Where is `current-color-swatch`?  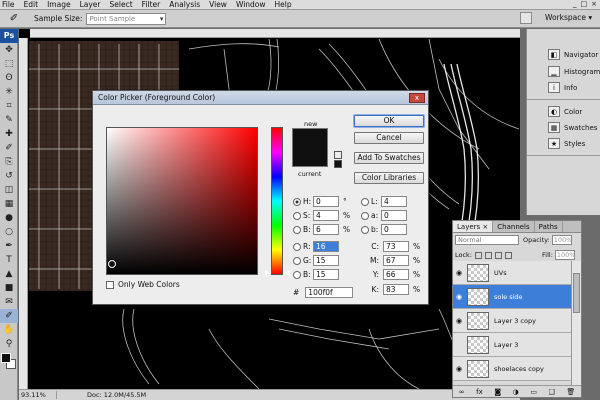 current-color-swatch is located at coordinates (310, 157).